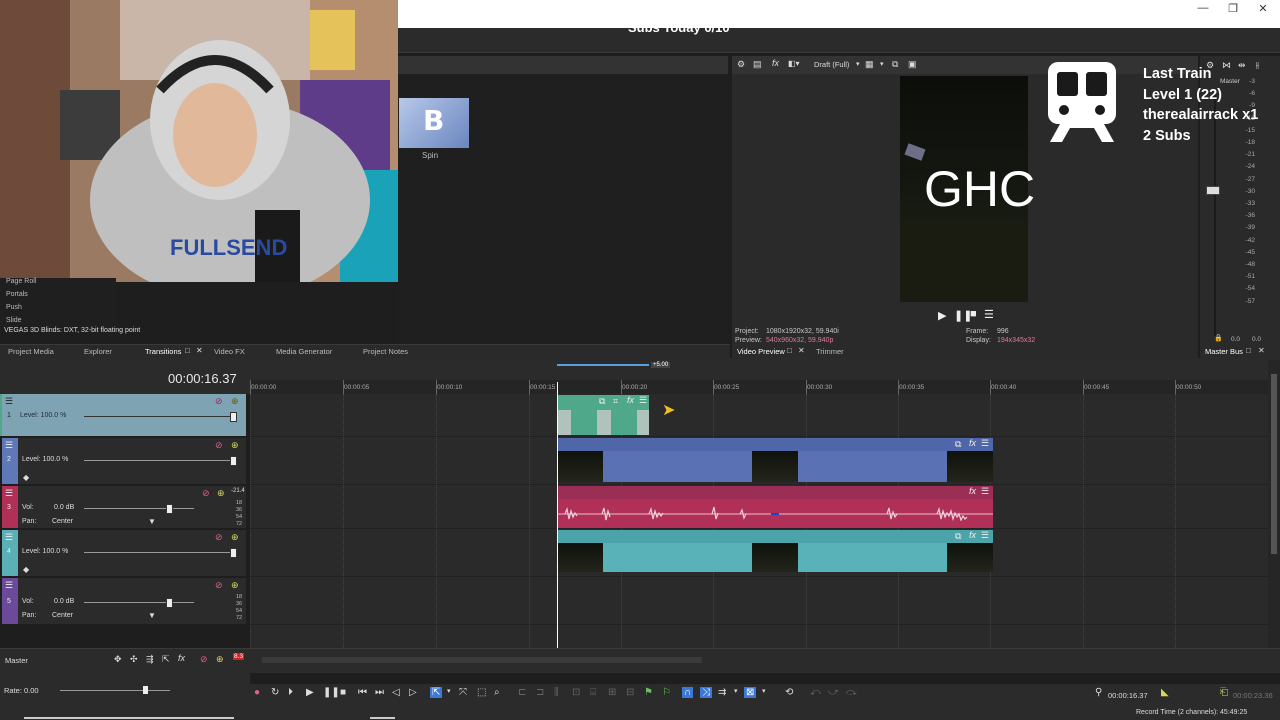 The width and height of the screenshot is (1280, 720). I want to click on redo-icon: ⤻, so click(833, 692).